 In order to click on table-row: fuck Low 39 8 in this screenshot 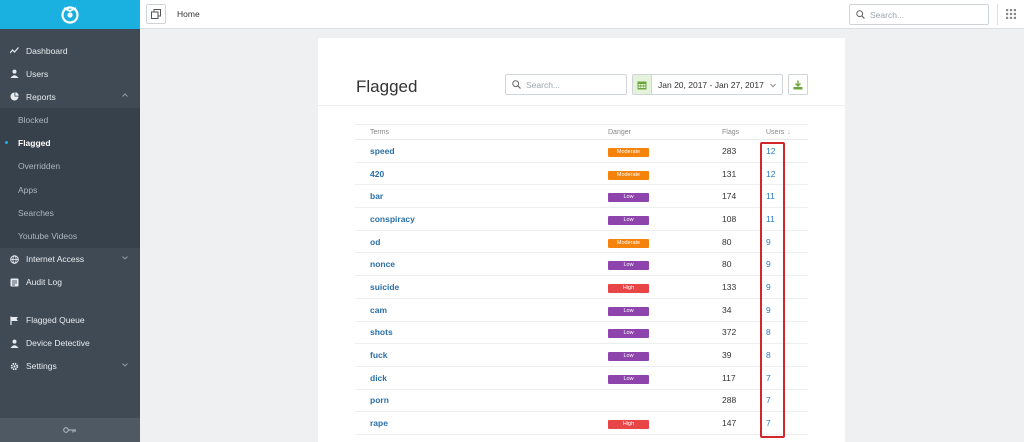, I will do `click(581, 355)`.